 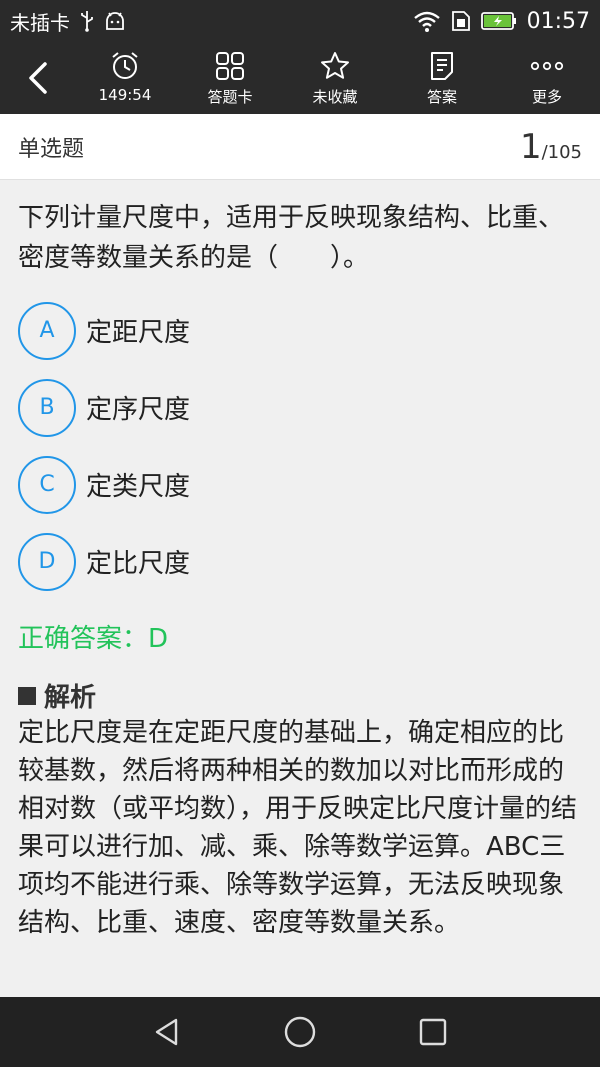 What do you see at coordinates (230, 97) in the screenshot?
I see `answer-card-label: 答题卡` at bounding box center [230, 97].